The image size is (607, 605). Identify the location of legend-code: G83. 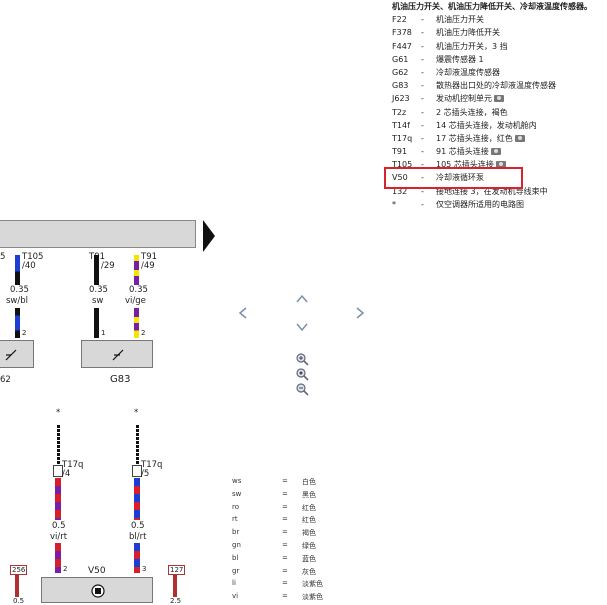
(400, 86).